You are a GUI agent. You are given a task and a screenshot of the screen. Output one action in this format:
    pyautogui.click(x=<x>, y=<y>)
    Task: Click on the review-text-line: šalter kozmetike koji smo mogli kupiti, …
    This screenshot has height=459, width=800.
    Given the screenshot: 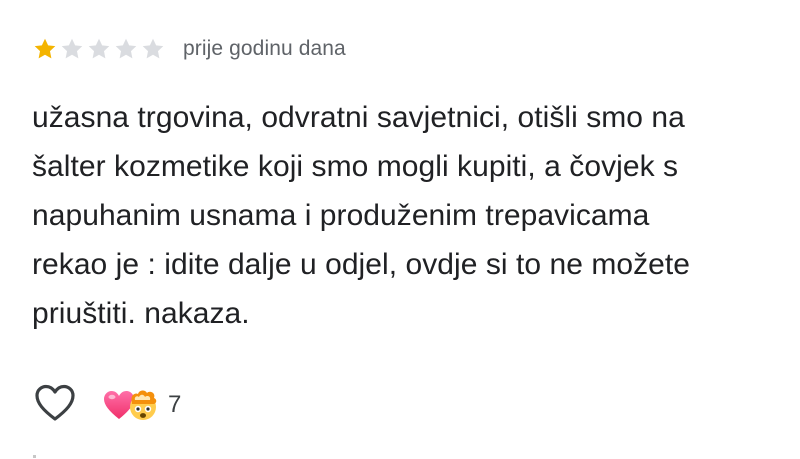 What is the action you would take?
    pyautogui.click(x=355, y=166)
    